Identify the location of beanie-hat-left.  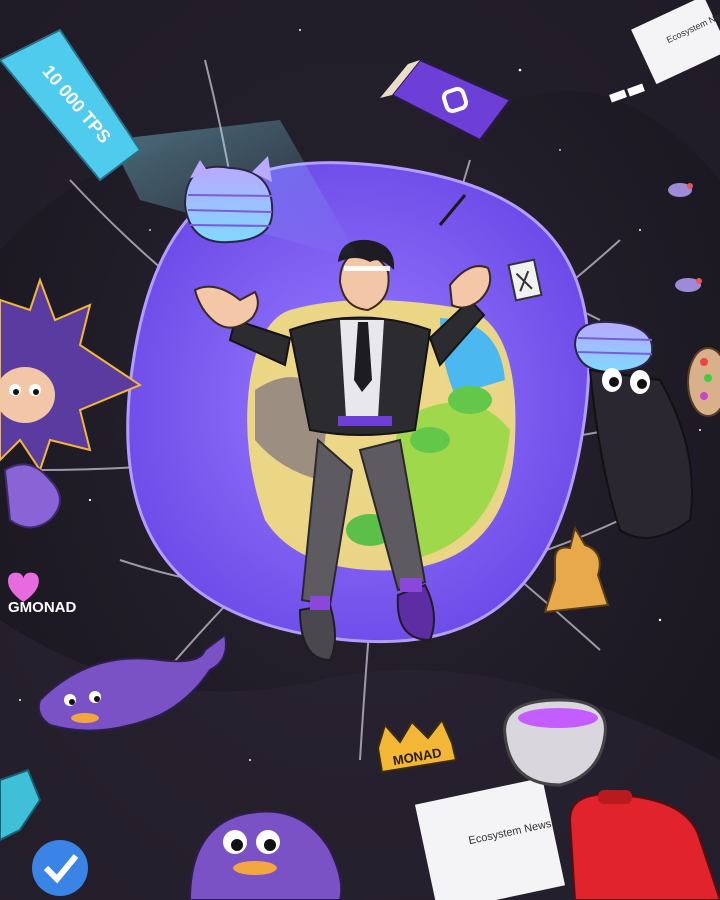
(228, 200).